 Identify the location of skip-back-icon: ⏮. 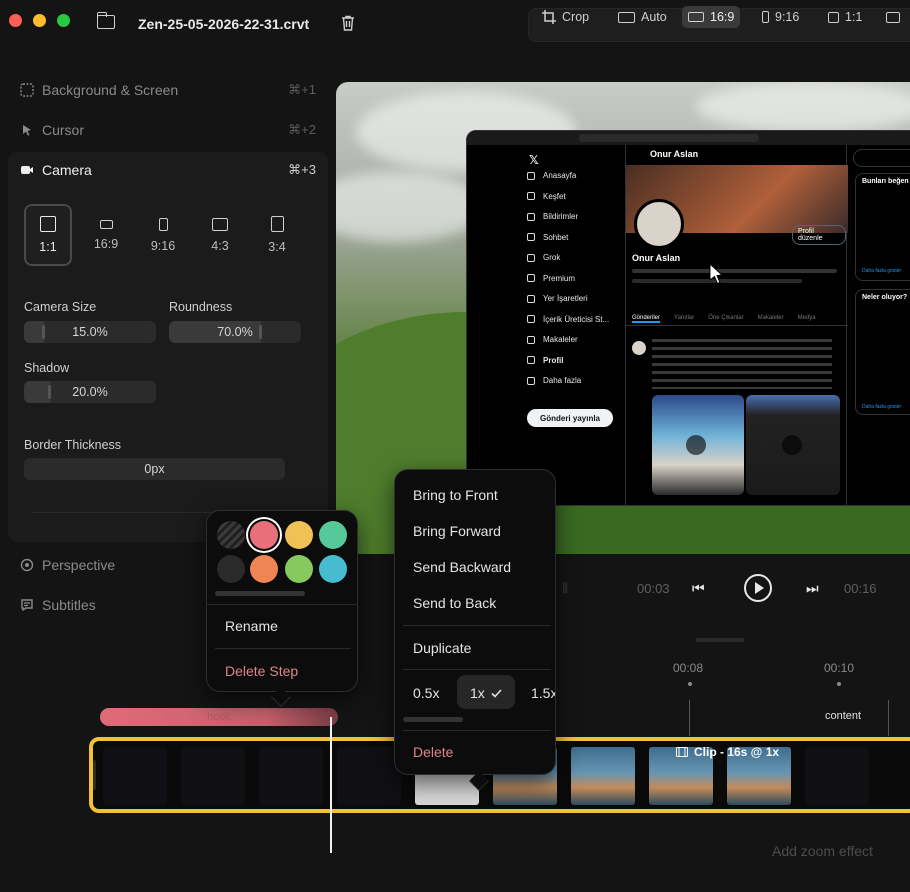
(698, 588).